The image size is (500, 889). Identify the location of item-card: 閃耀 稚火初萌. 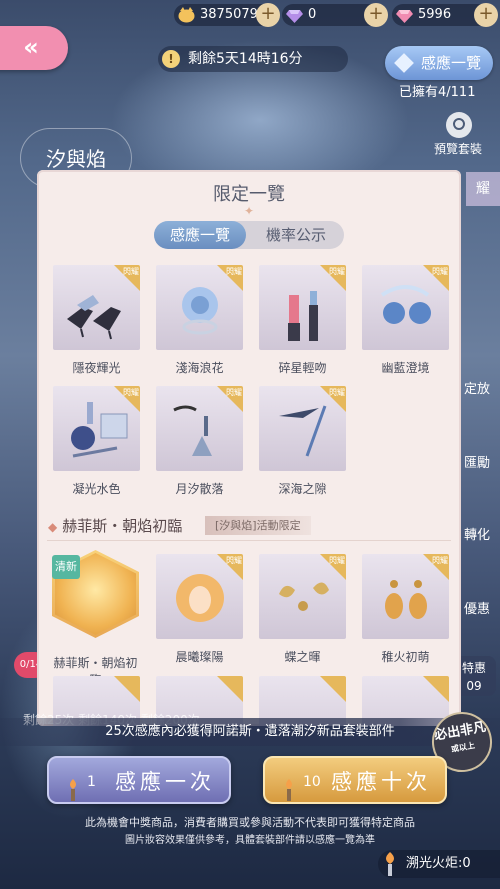
(405, 609).